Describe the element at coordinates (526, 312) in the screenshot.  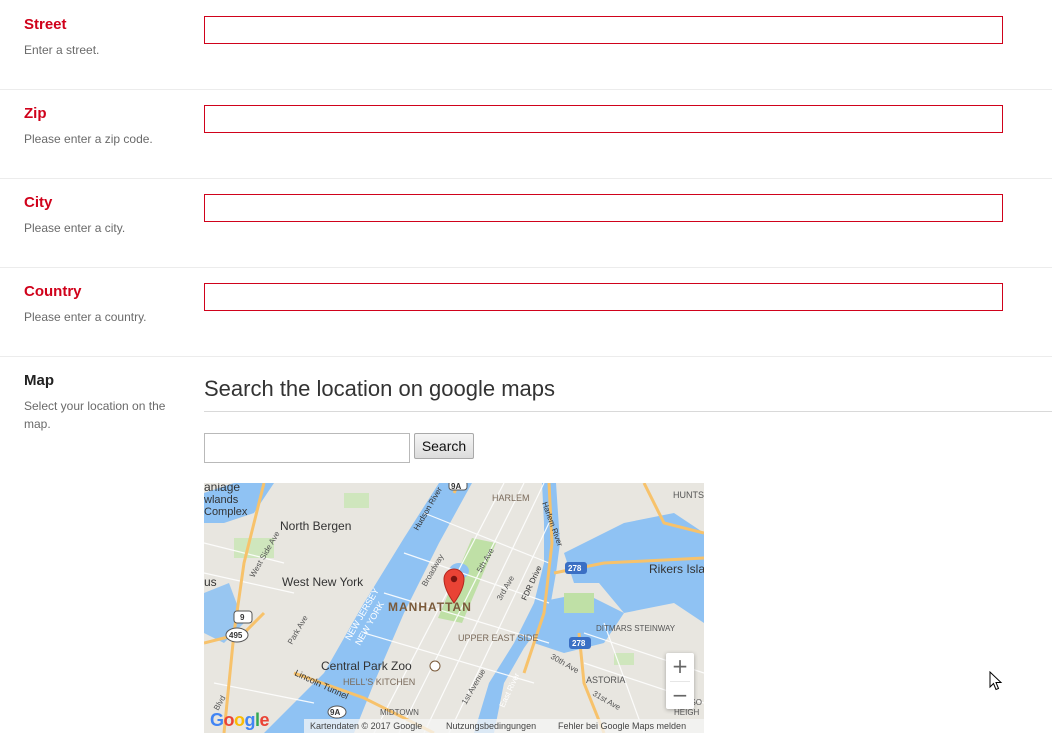
I see `country-row: Country Please enter a country.` at that location.